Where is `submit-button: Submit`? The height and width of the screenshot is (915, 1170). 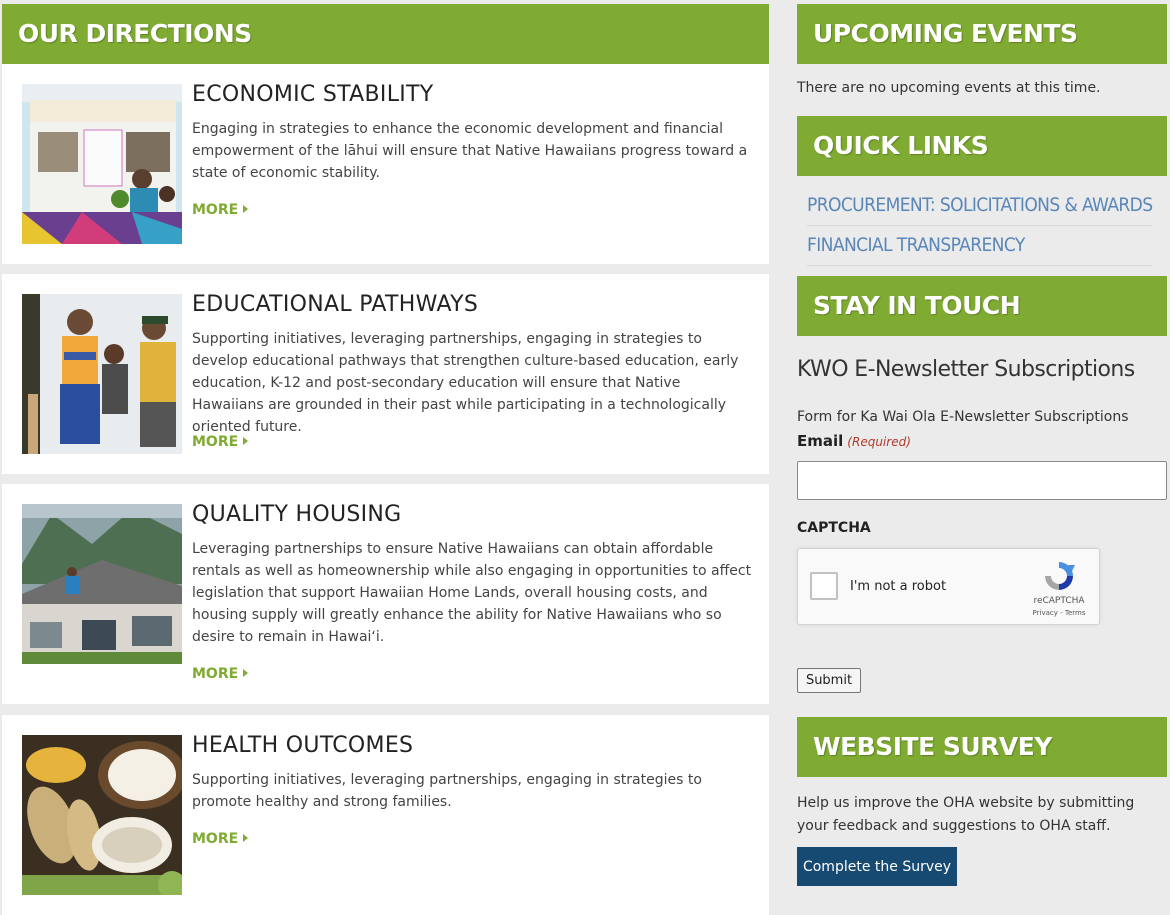
submit-button: Submit is located at coordinates (829, 680).